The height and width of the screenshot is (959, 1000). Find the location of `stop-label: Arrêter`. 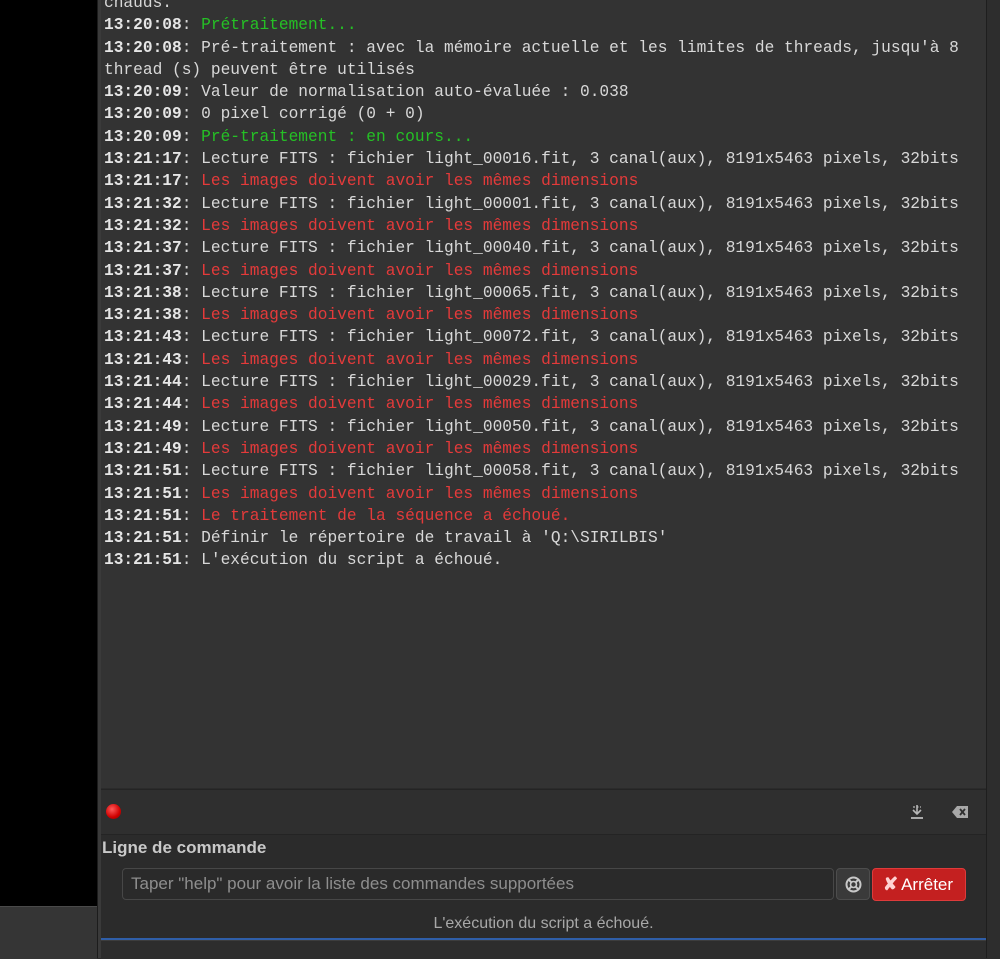

stop-label: Arrêter is located at coordinates (927, 884).